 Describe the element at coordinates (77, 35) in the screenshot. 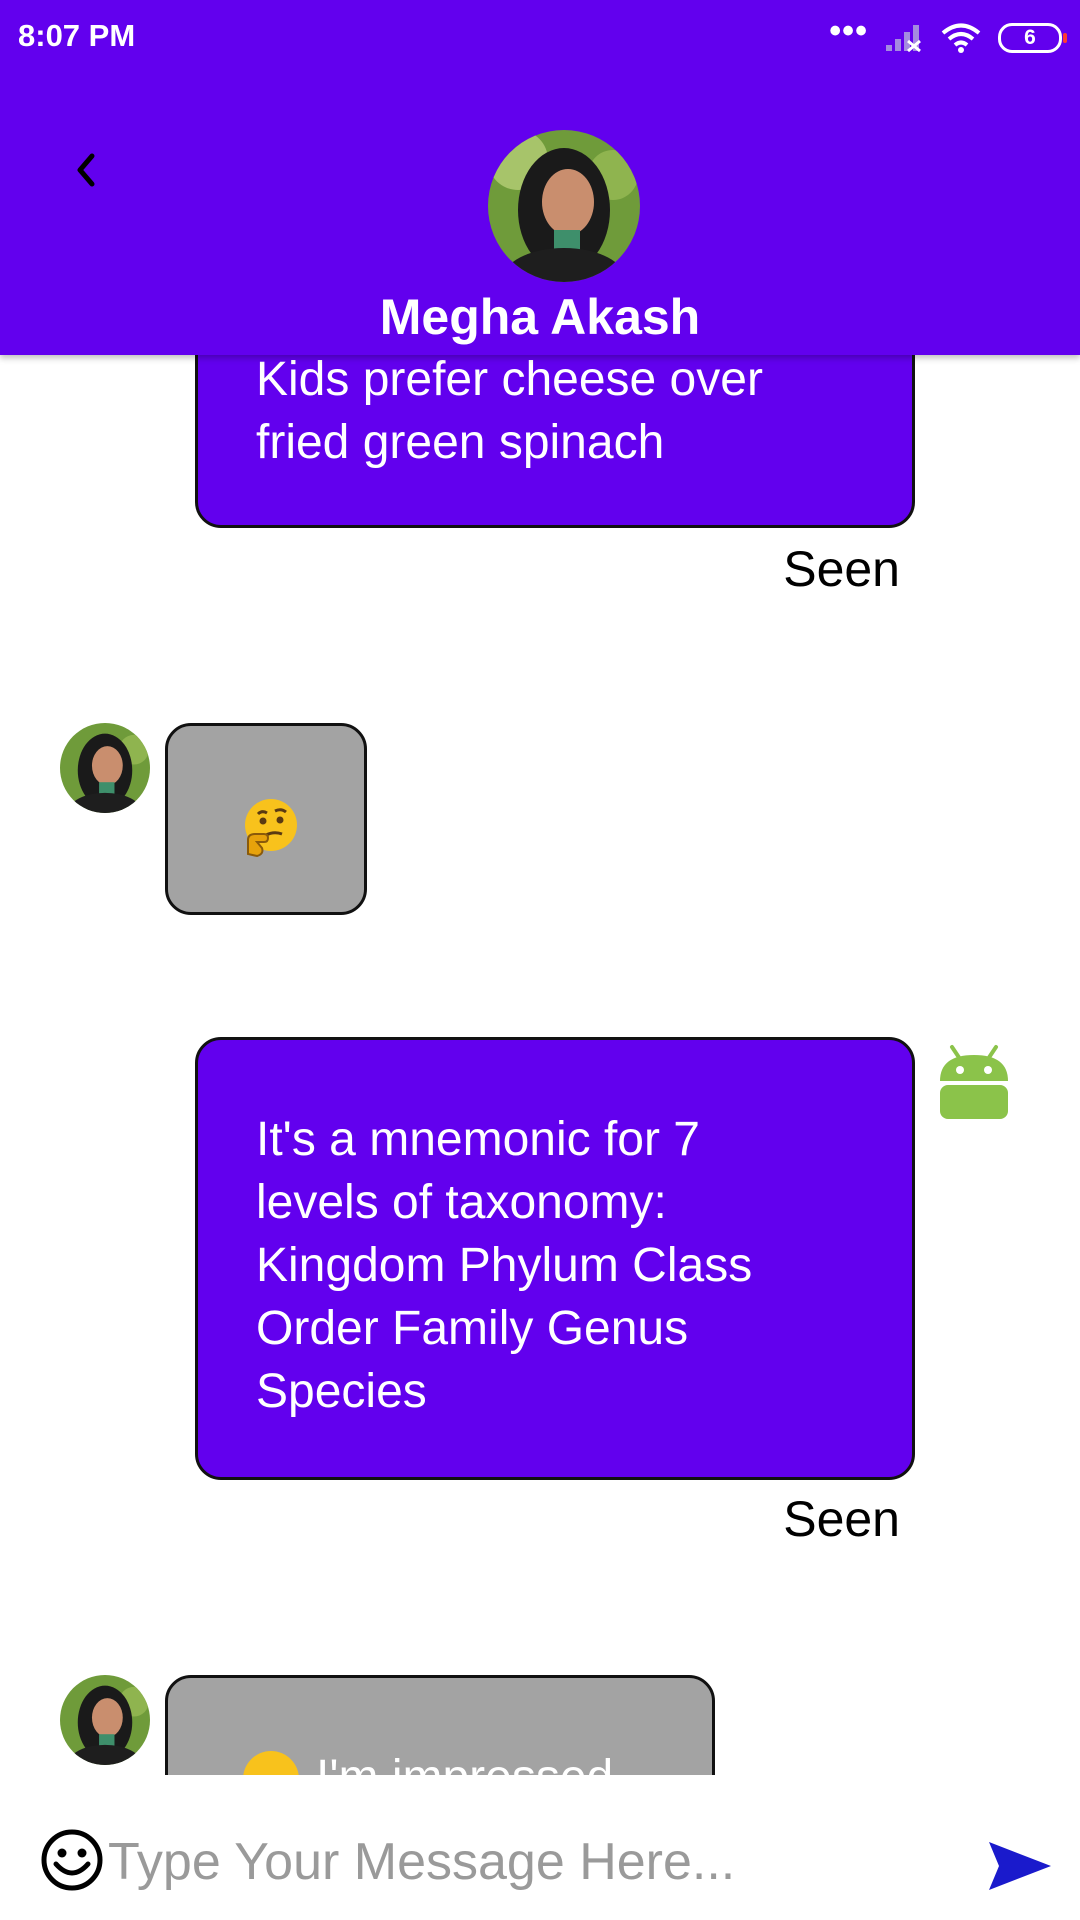

I see `status-time: 8:07 PM` at that location.